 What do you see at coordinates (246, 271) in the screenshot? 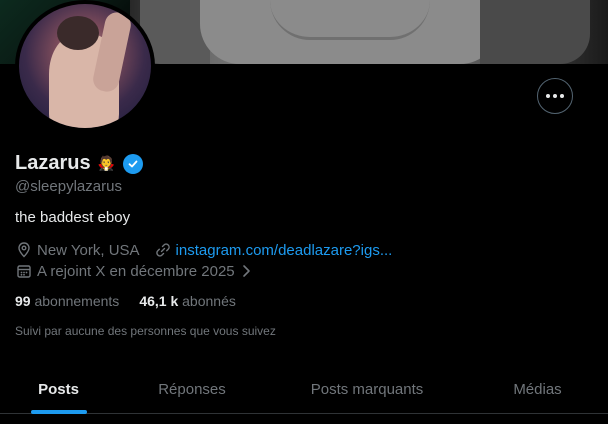
I see `chevron-right-icon` at bounding box center [246, 271].